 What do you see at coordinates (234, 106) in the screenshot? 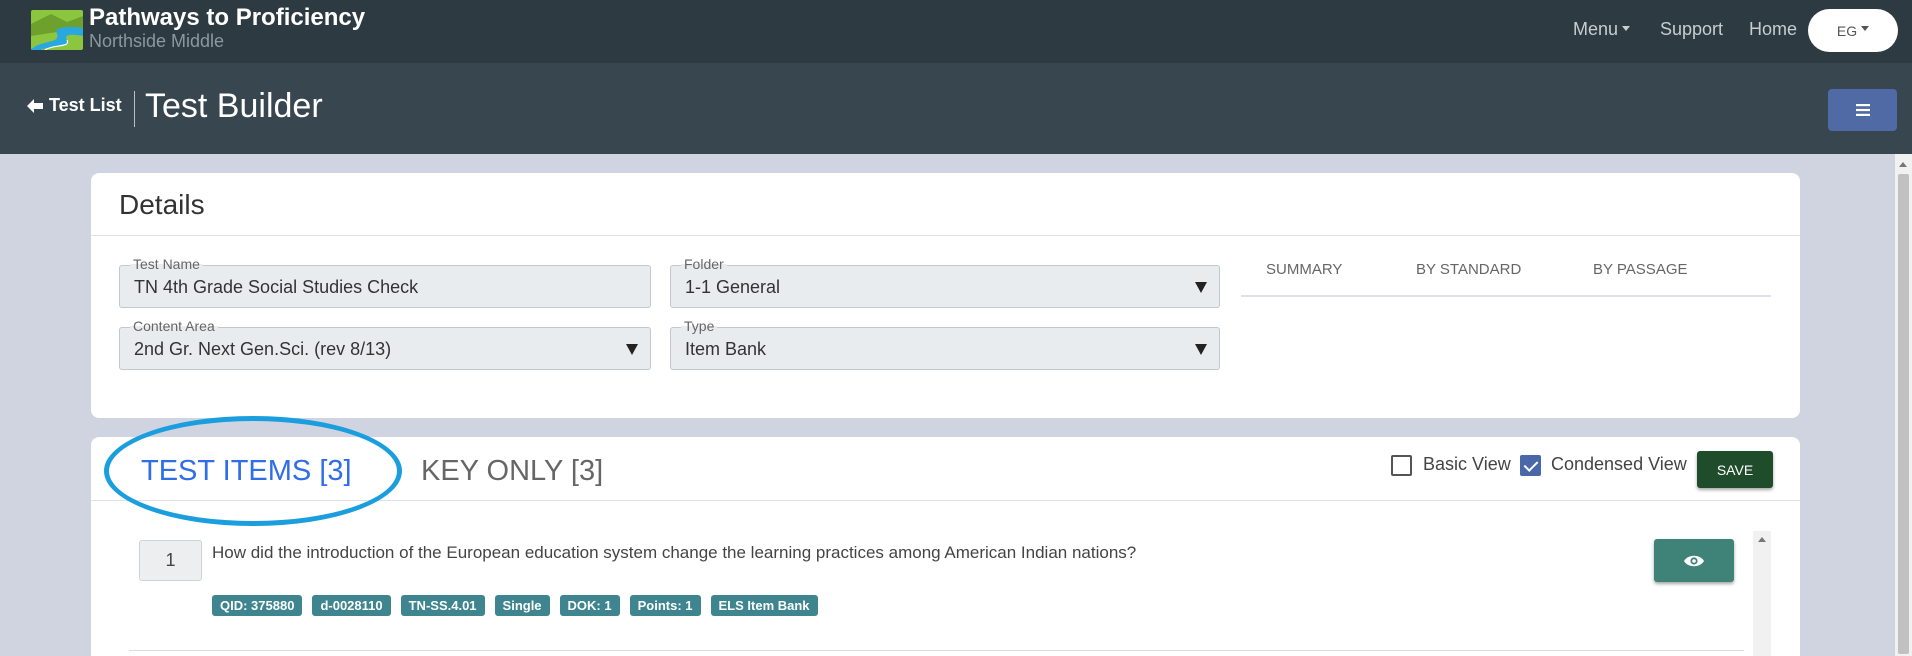
I see `page-title: Test Builder` at bounding box center [234, 106].